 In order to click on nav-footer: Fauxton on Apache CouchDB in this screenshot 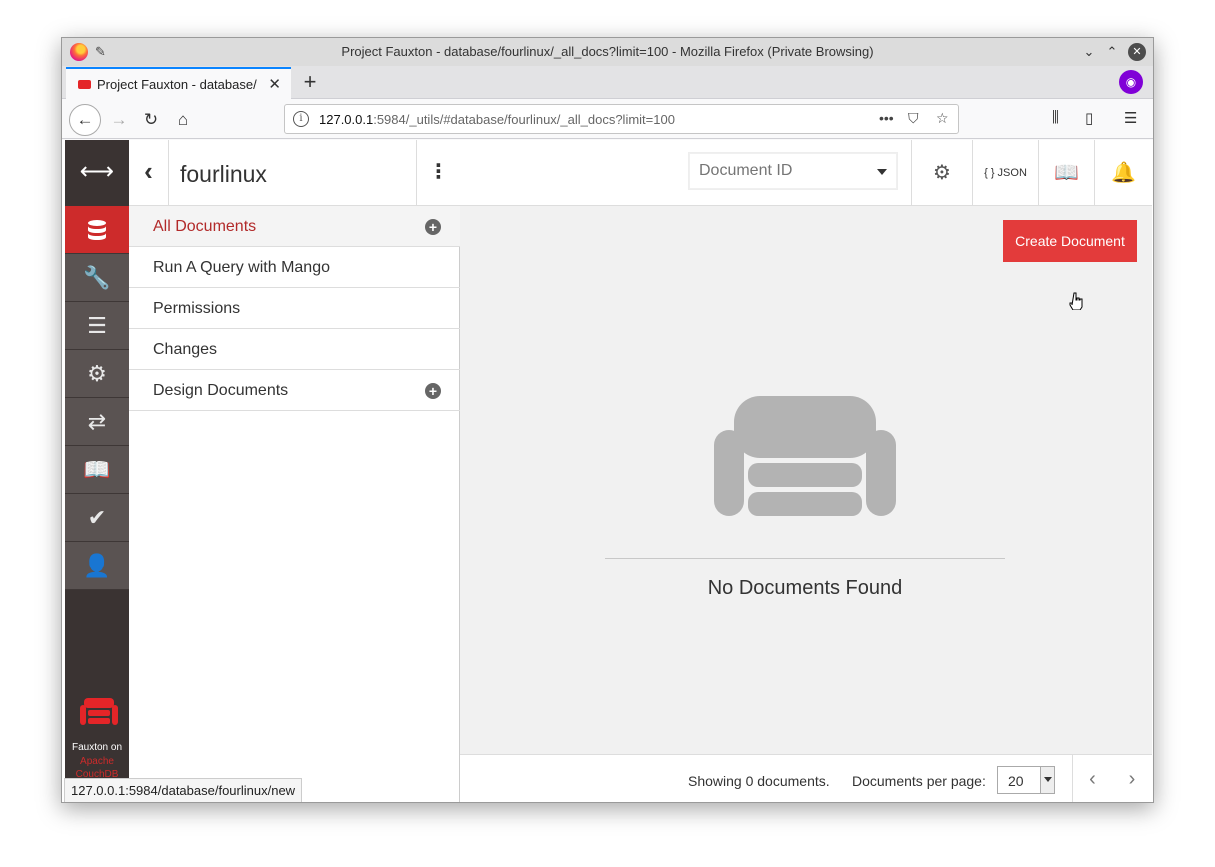, I will do `click(97, 696)`.